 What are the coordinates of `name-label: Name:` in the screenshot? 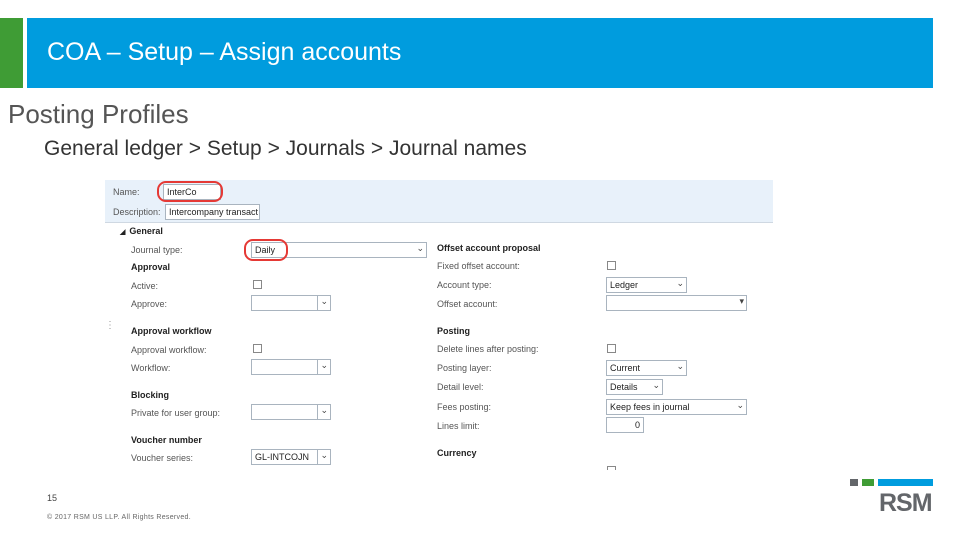 It's located at (126, 192).